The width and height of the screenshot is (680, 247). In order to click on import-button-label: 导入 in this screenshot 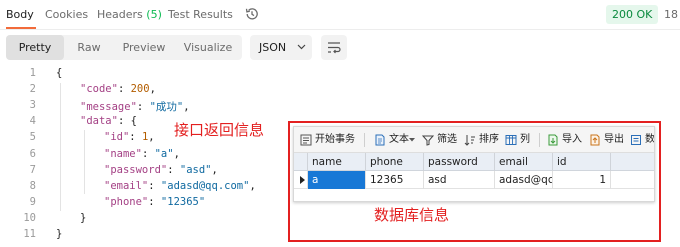, I will do `click(572, 139)`.